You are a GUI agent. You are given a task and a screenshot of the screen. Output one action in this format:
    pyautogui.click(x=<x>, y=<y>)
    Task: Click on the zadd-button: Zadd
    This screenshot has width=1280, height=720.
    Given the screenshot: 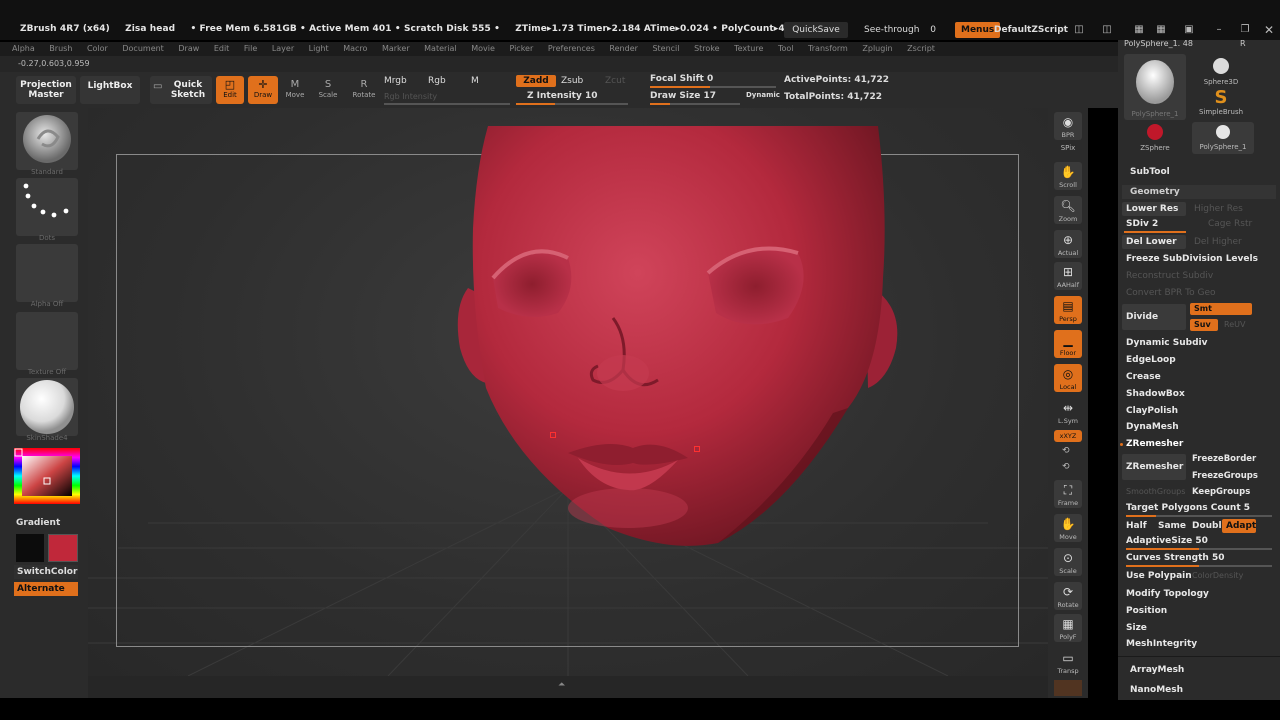 What is the action you would take?
    pyautogui.click(x=536, y=81)
    